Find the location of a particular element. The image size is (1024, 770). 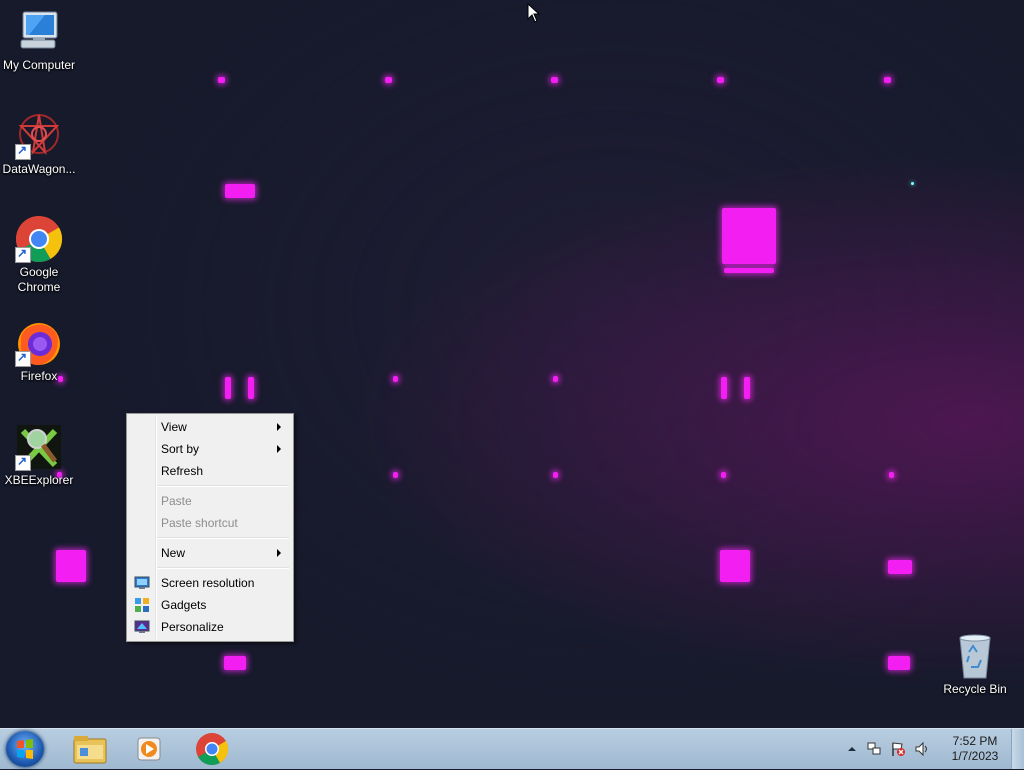

start-button is located at coordinates (25, 749).